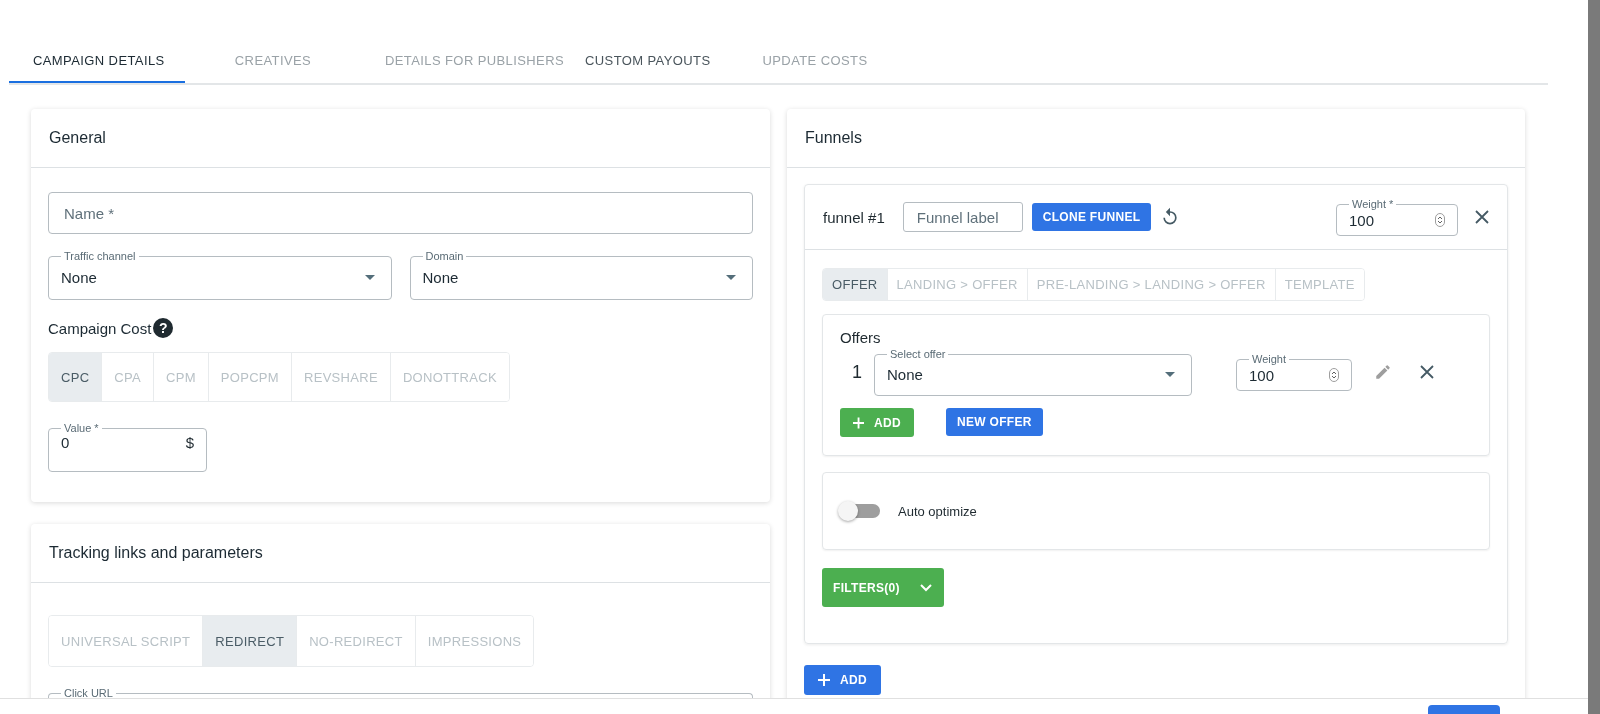 The image size is (1600, 714). What do you see at coordinates (1397, 217) in the screenshot?
I see `weight-field: Weight * 100` at bounding box center [1397, 217].